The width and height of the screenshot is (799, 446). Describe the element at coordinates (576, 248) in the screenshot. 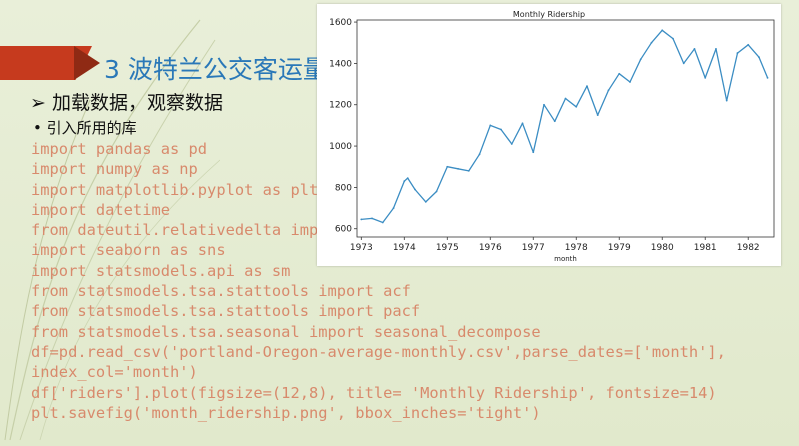

I see `x-tick-label: 1978` at that location.